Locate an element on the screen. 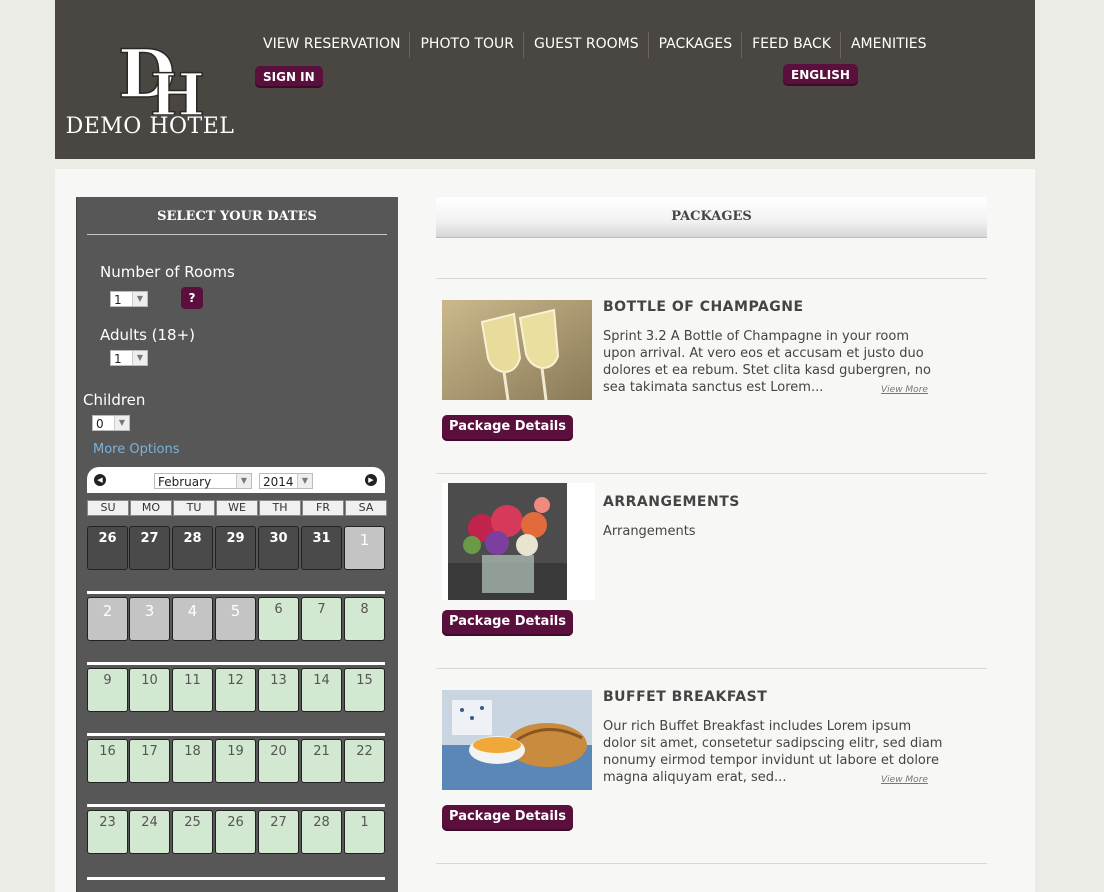 The width and height of the screenshot is (1104, 892). weekday-we: WE is located at coordinates (237, 508).